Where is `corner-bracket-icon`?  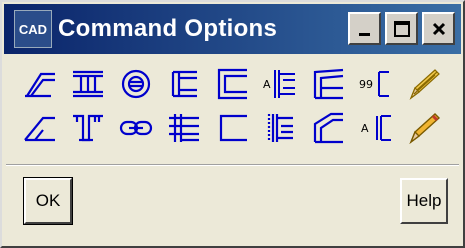
corner-bracket-icon is located at coordinates (233, 128).